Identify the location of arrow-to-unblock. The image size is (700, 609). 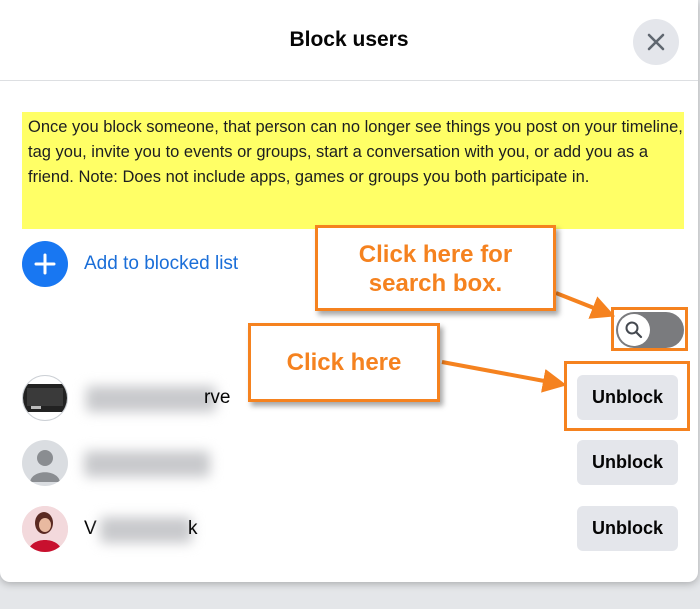
(504, 376).